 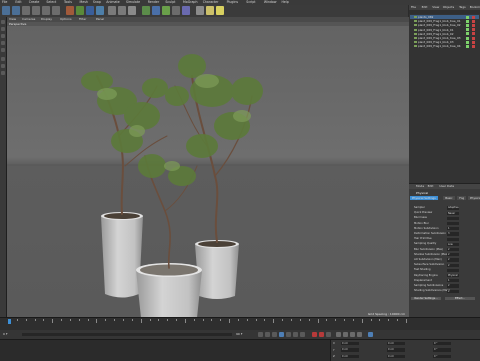 What do you see at coordinates (186, 10) in the screenshot?
I see `deformer-icon` at bounding box center [186, 10].